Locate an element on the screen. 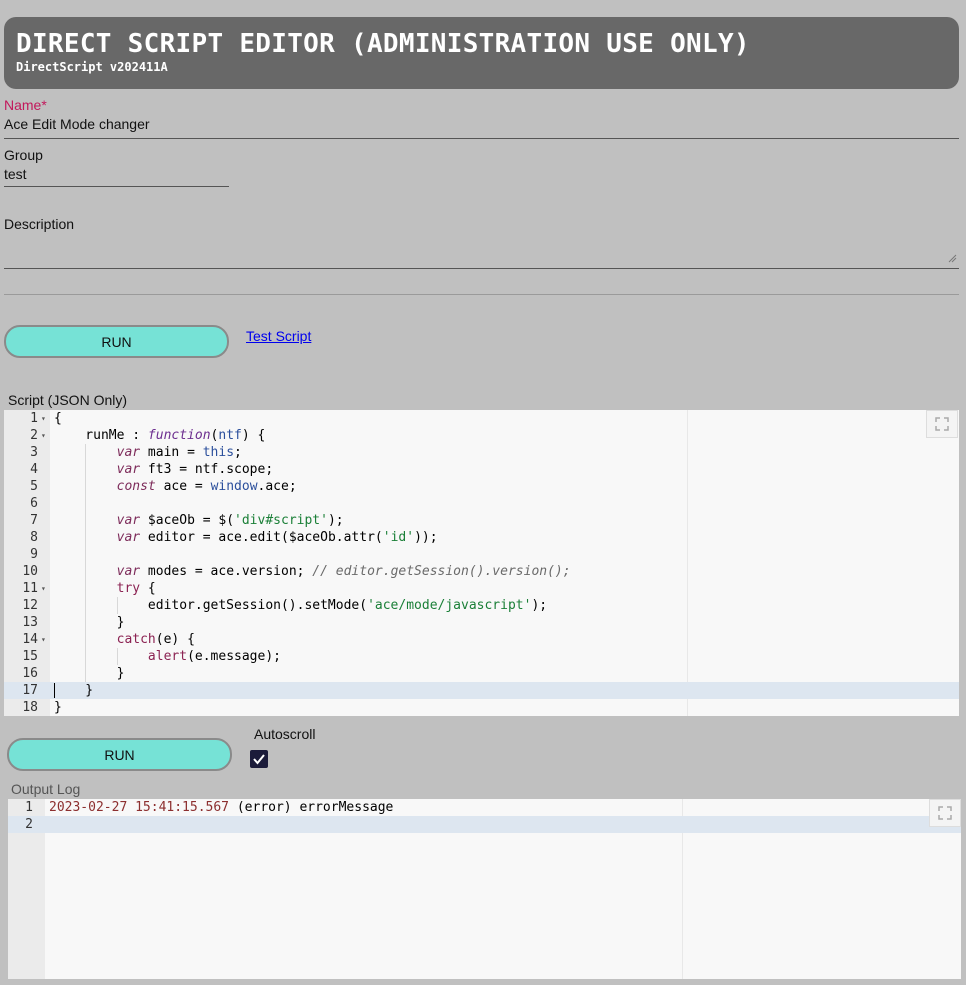 Image resolution: width=966 pixels, height=985 pixels. log-message: (error) errorMessage is located at coordinates (311, 807).